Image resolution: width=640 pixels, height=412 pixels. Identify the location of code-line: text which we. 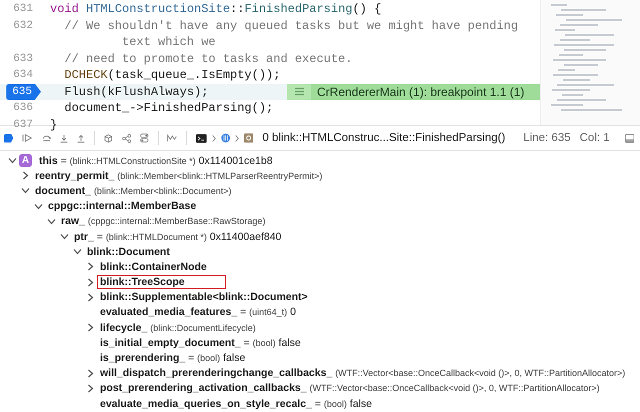
(169, 42).